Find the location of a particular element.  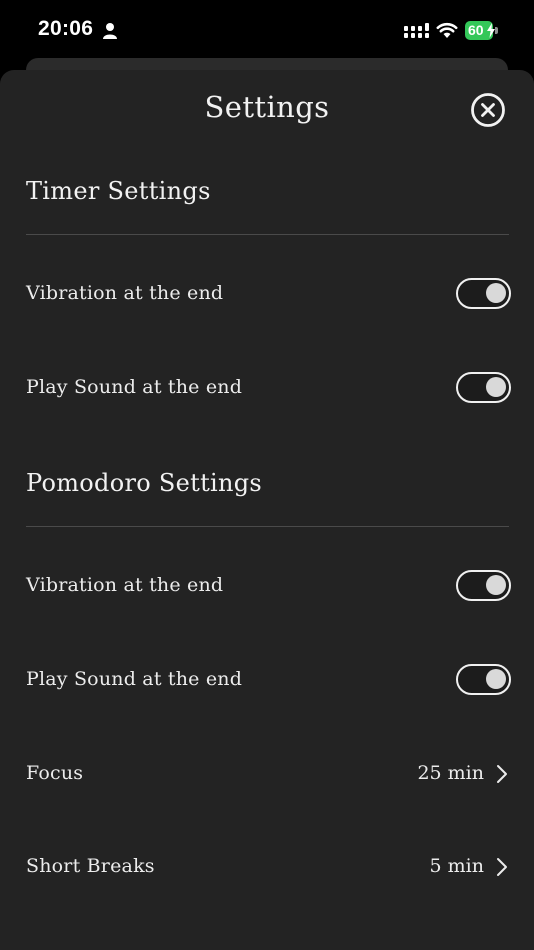

pomodoro-settings-header: Pomodoro Settings is located at coordinates (144, 483).